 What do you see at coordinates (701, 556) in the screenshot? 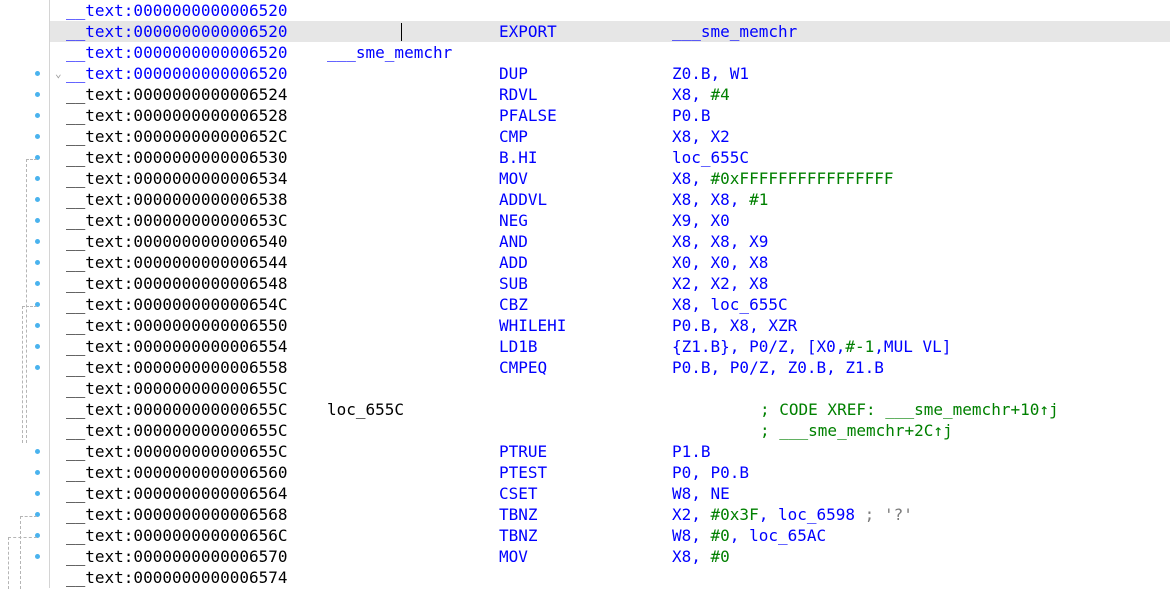
I see `operands: X8, #0` at bounding box center [701, 556].